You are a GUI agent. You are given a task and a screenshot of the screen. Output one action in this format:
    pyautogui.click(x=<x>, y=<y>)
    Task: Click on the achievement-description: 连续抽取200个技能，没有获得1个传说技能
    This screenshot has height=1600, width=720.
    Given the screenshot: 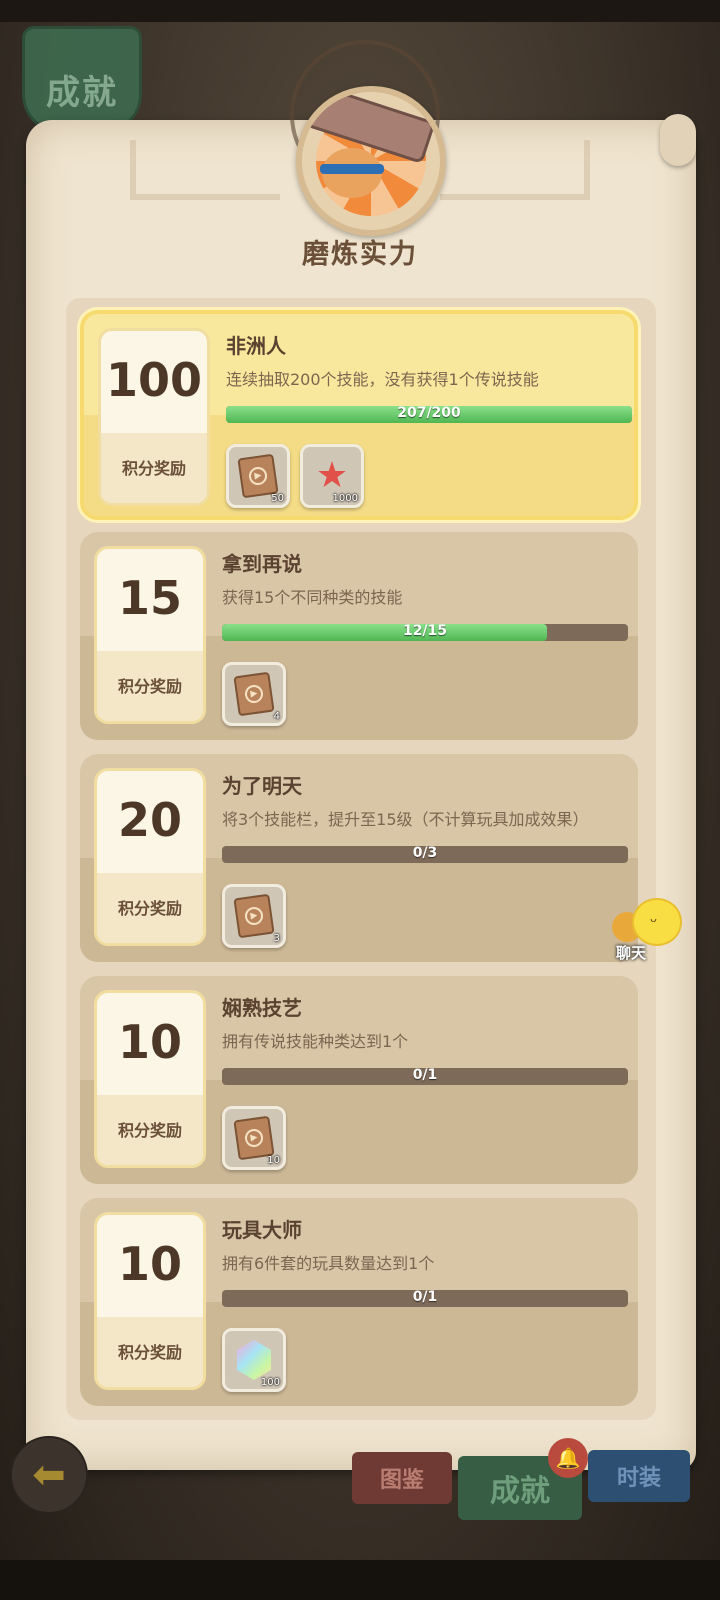 What is the action you would take?
    pyautogui.click(x=382, y=379)
    